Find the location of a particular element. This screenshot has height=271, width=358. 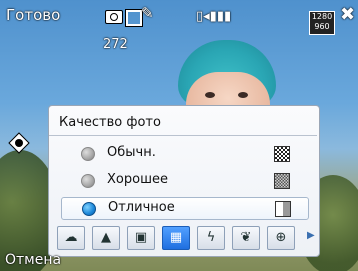

divider is located at coordinates (183, 135).